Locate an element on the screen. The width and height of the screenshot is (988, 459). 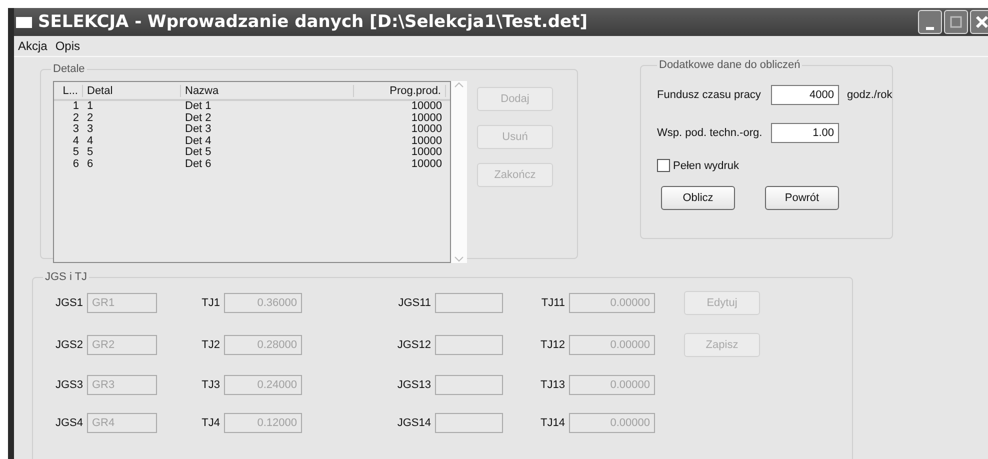
field-label: TJ1 is located at coordinates (210, 303).